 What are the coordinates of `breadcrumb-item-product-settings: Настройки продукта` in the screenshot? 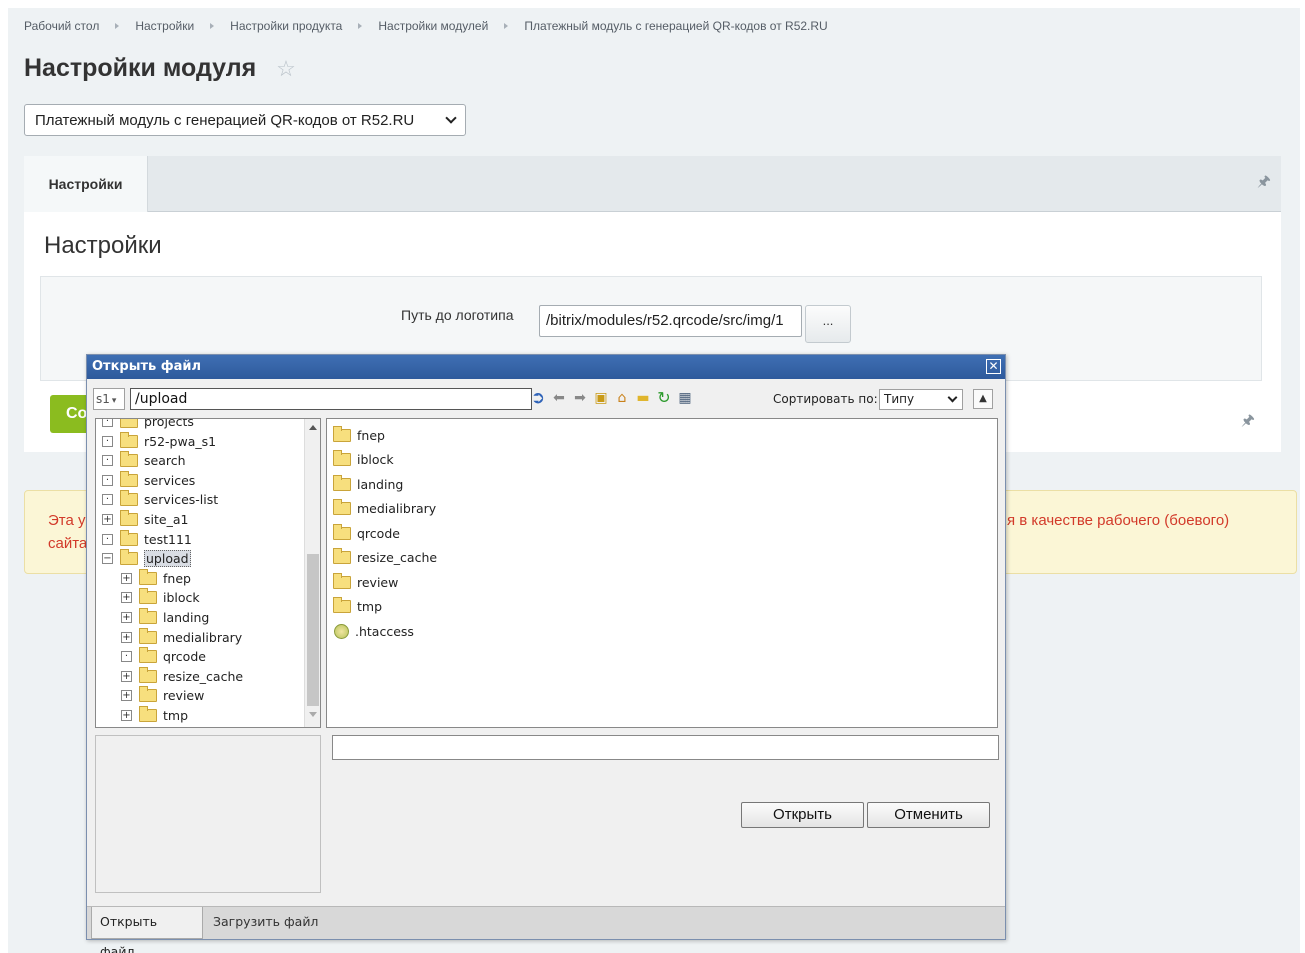 It's located at (286, 26).